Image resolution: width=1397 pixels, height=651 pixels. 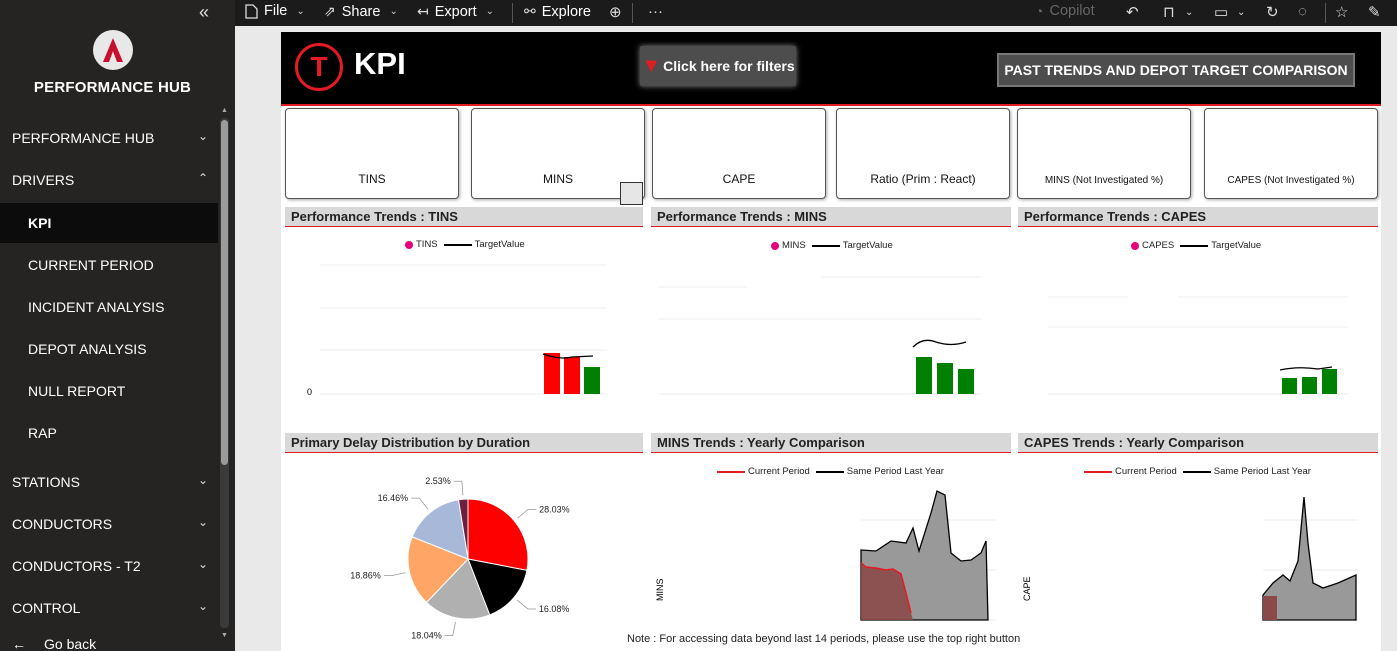 What do you see at coordinates (426, 635) in the screenshot?
I see `pie-data-label: 18.04%` at bounding box center [426, 635].